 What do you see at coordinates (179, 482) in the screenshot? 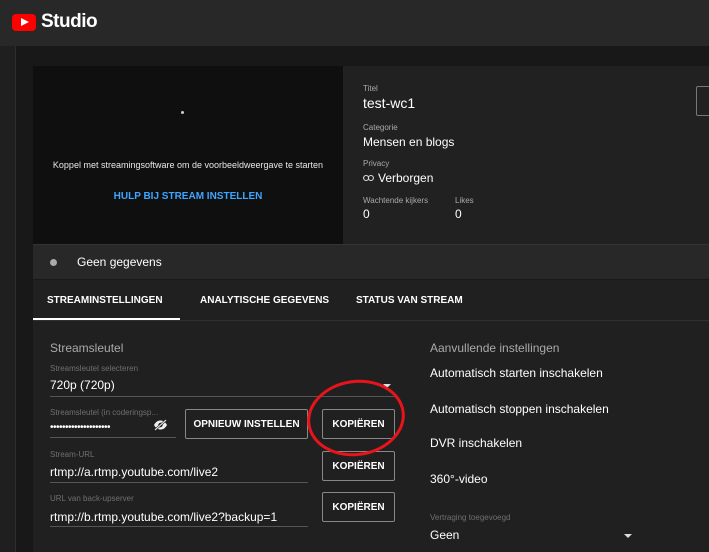
I see `stream-url-underline` at bounding box center [179, 482].